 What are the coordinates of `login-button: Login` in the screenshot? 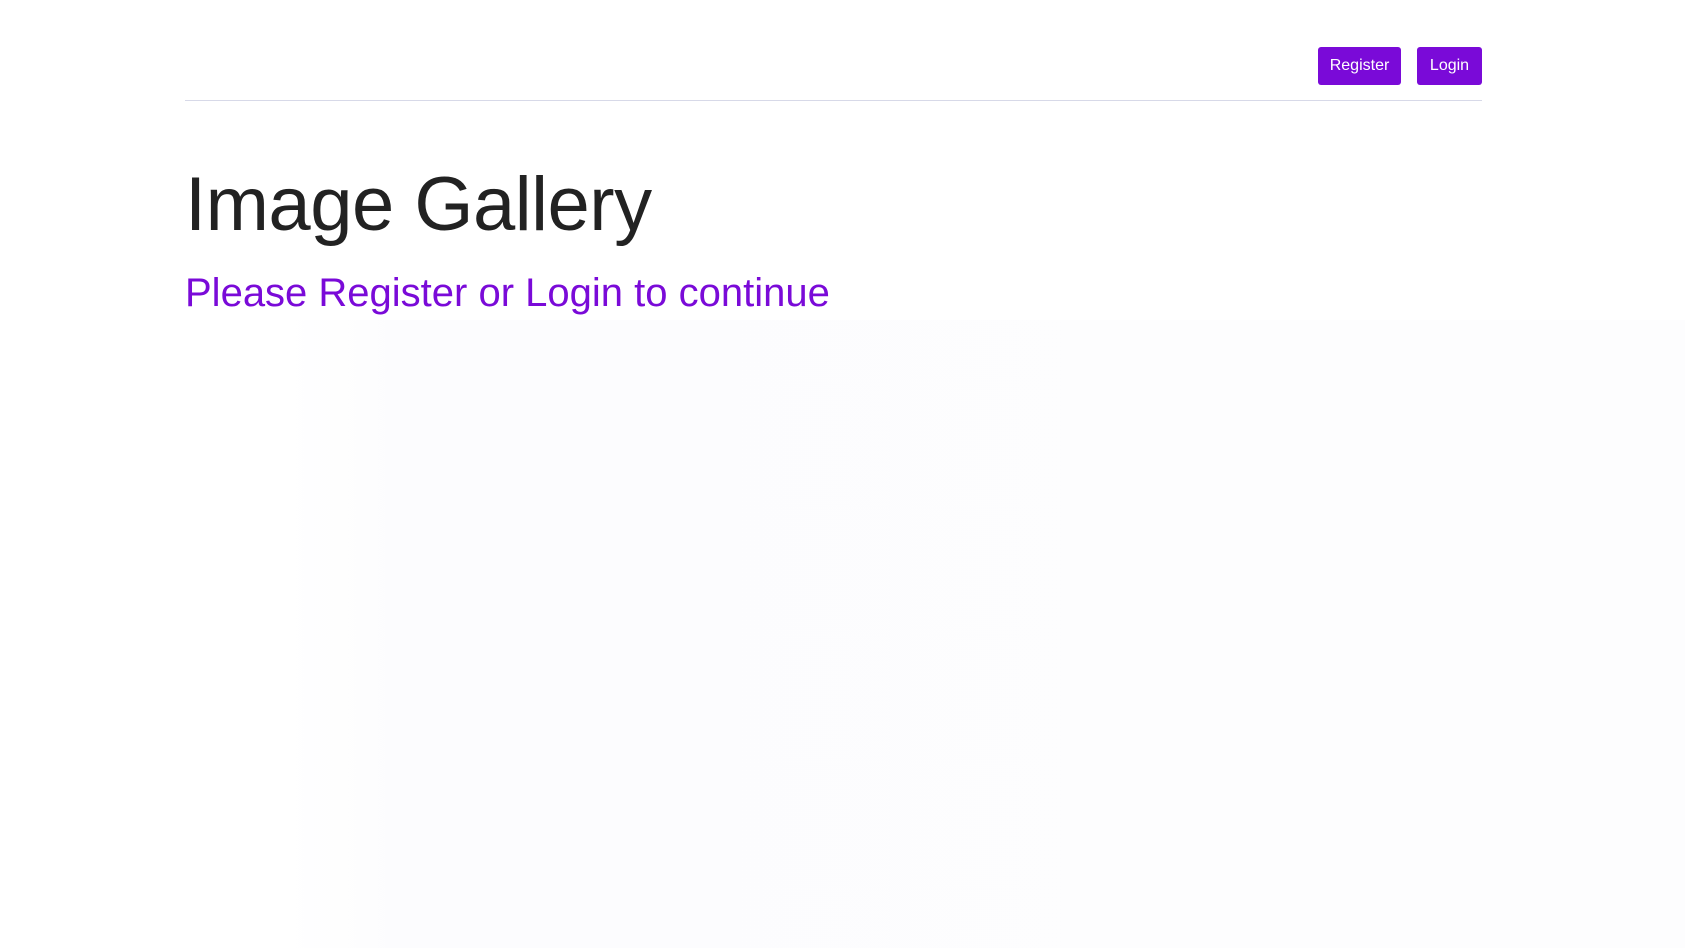 It's located at (1449, 66).